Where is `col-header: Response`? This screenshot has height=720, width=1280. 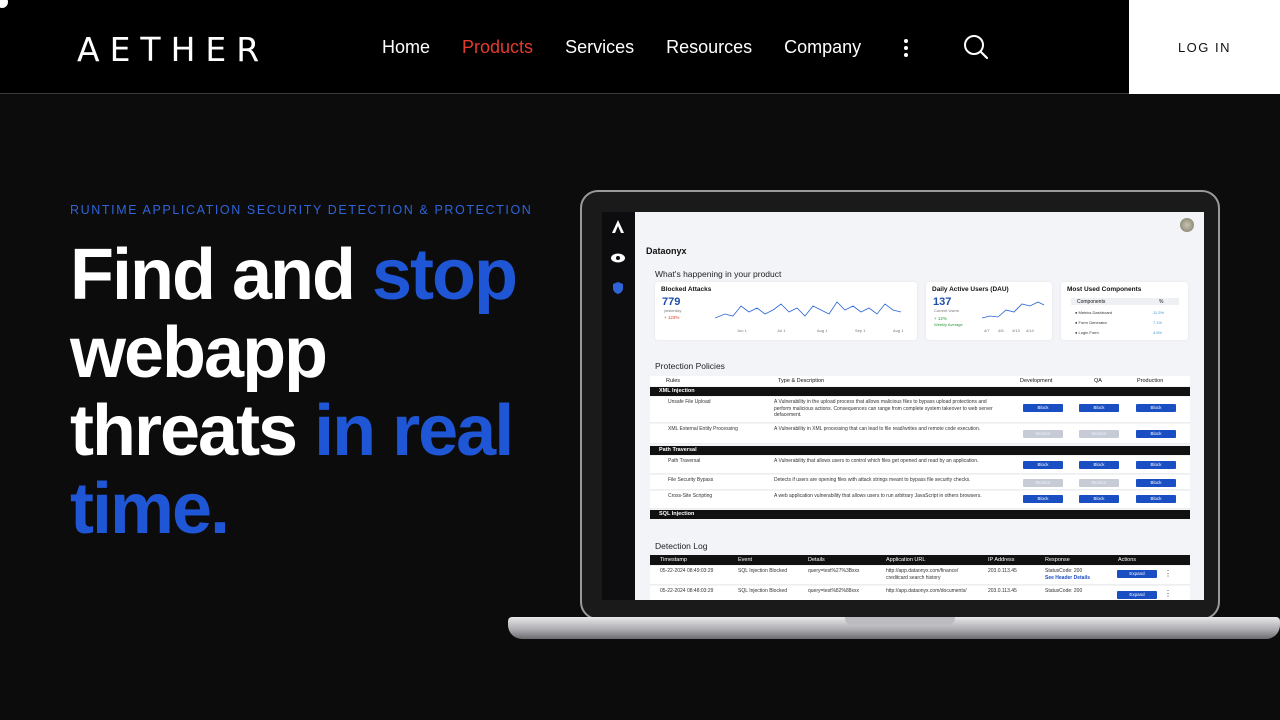
col-header: Response is located at coordinates (1057, 560).